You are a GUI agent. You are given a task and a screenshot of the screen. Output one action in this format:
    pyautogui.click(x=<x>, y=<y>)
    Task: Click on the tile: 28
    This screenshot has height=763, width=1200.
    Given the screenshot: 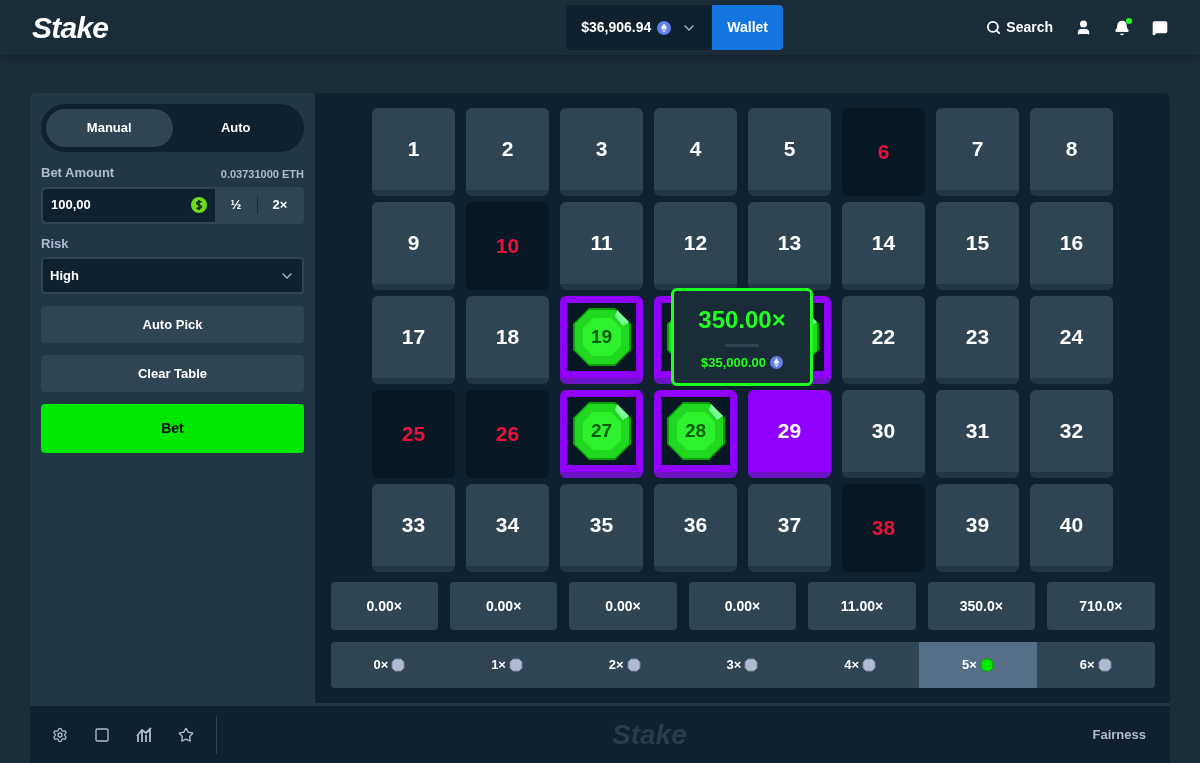 What is the action you would take?
    pyautogui.click(x=695, y=434)
    